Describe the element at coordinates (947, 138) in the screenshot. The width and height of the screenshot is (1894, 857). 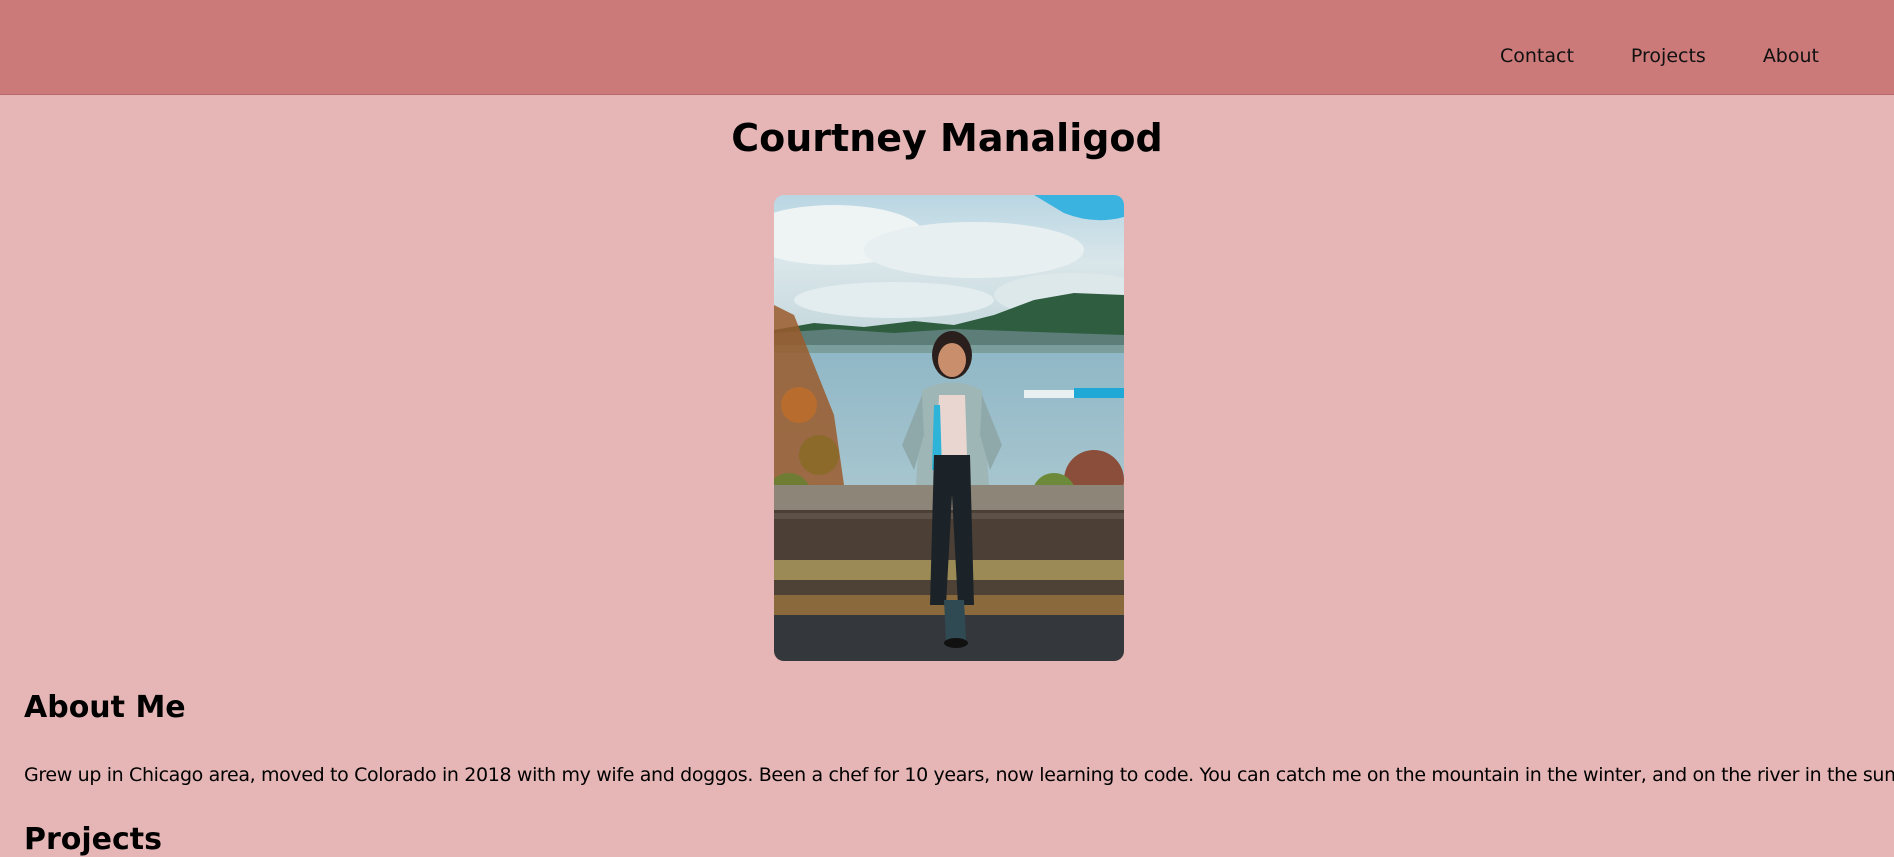
I see `page-title: Courtney Manaligod` at that location.